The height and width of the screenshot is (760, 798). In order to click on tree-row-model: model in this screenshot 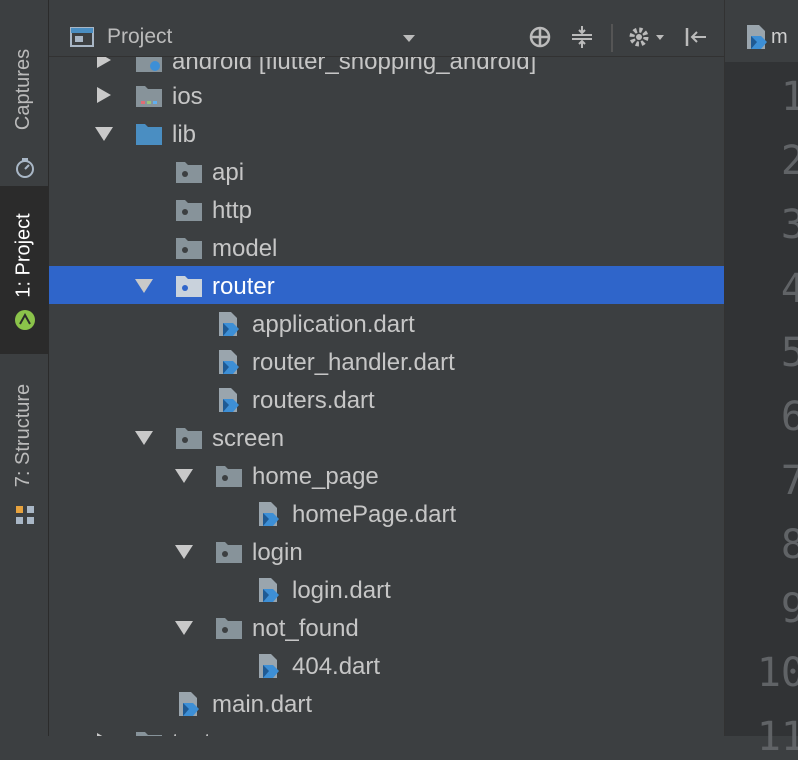, I will do `click(386, 247)`.